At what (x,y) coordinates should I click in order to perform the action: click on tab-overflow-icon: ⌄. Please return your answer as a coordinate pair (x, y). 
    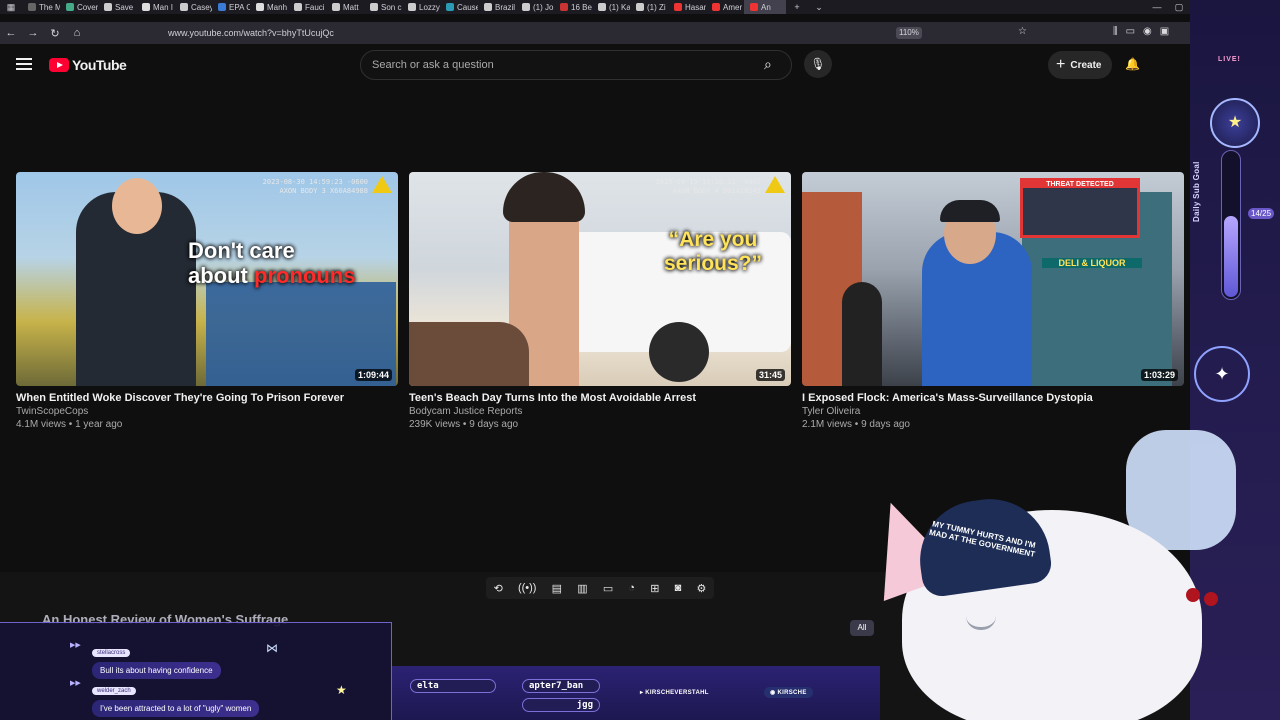
    Looking at the image, I should click on (819, 7).